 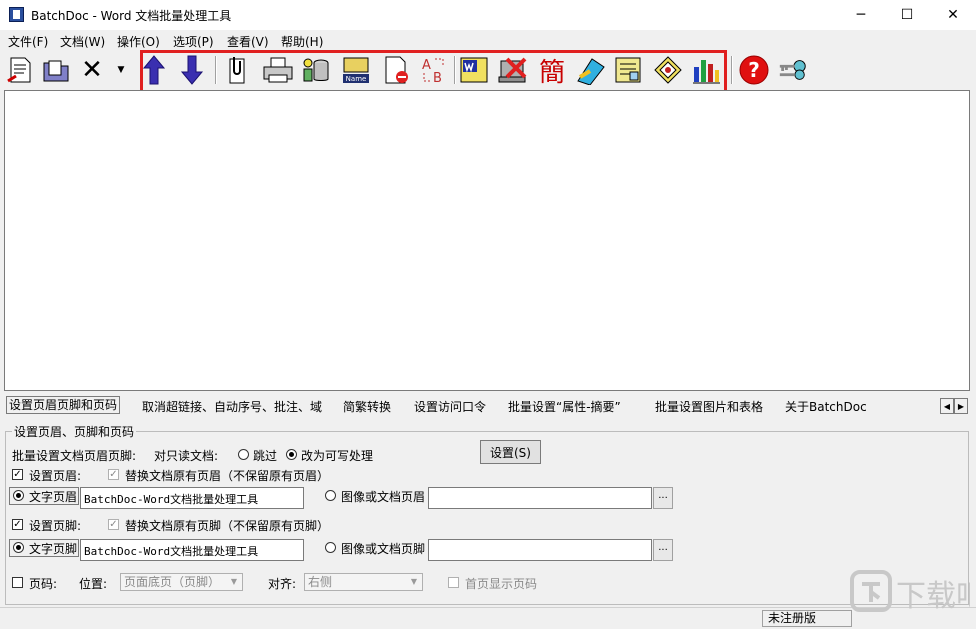 I want to click on chevron-left-icon: ◀, so click(x=947, y=406).